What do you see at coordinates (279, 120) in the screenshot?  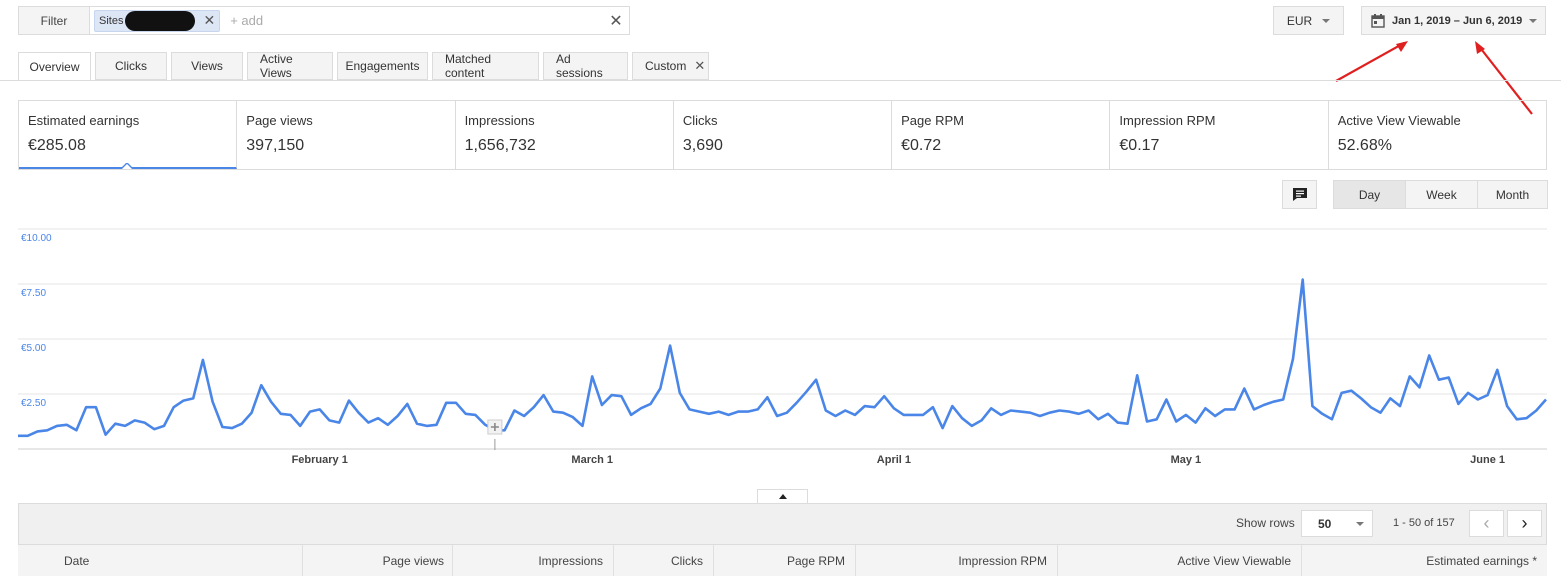 I see `metric-label: Page views` at bounding box center [279, 120].